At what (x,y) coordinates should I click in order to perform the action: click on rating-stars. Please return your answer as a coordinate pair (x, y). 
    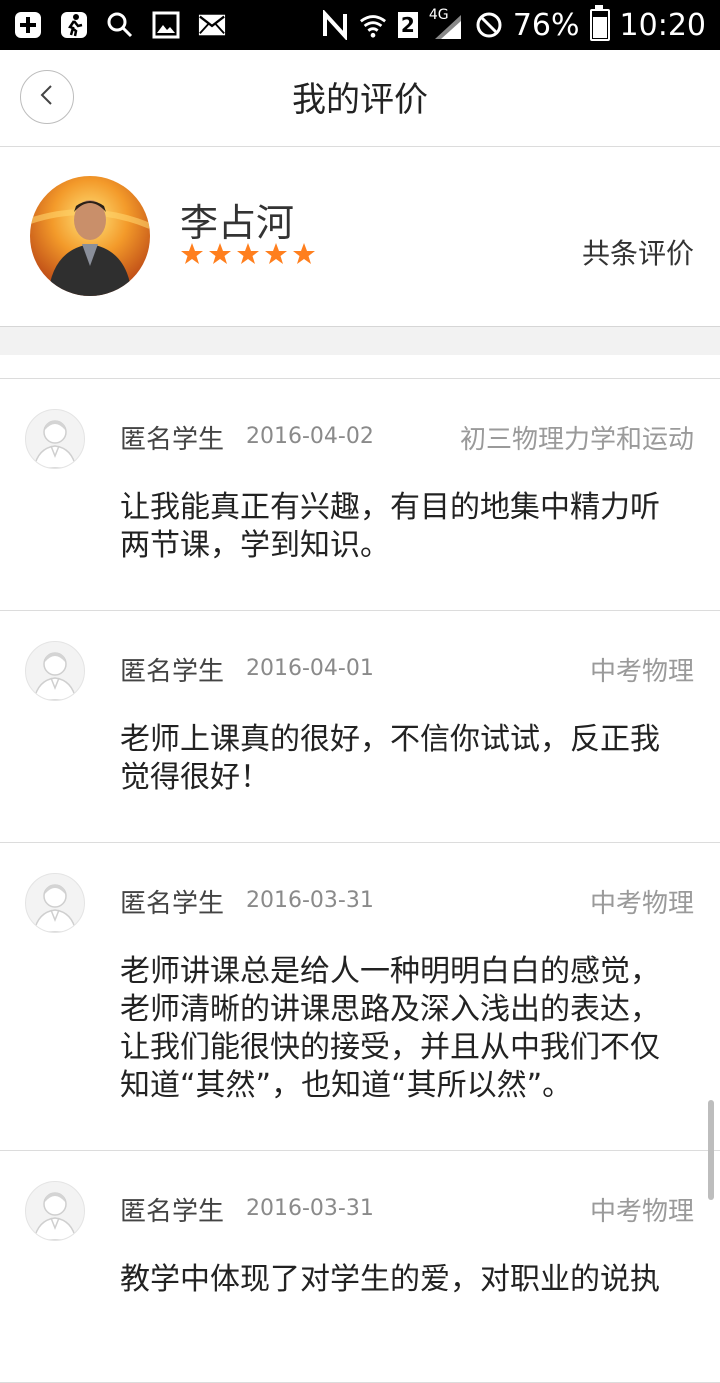
    Looking at the image, I should click on (248, 256).